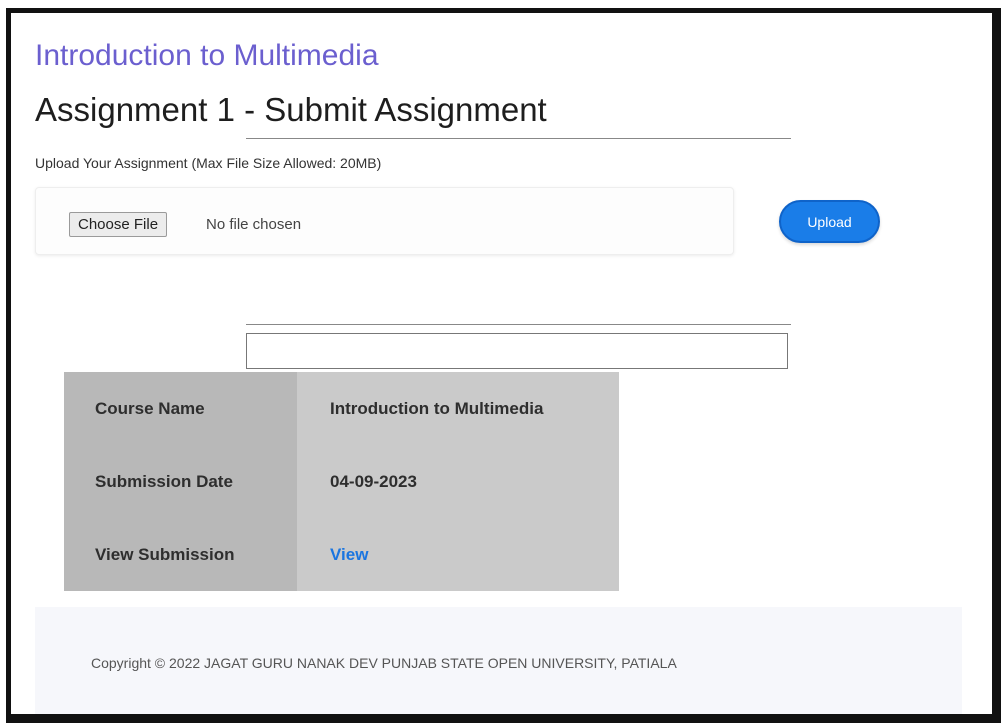 Image resolution: width=1003 pixels, height=728 pixels. Describe the element at coordinates (384, 221) in the screenshot. I see `file-upload-panel: Choose File No file chosen` at that location.